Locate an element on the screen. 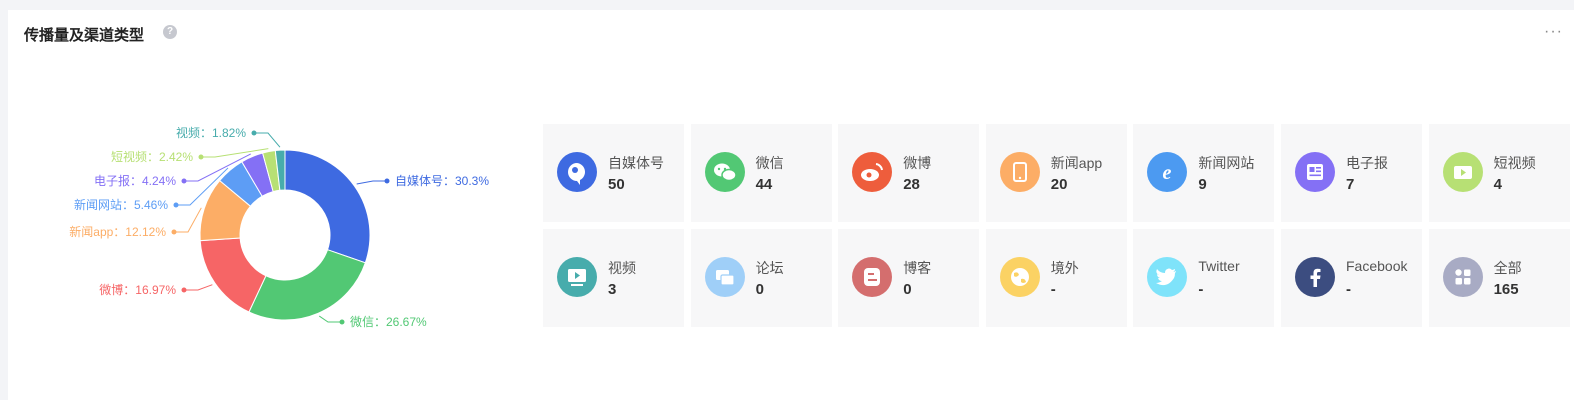 This screenshot has height=400, width=1574. twitter-icon is located at coordinates (1167, 277).